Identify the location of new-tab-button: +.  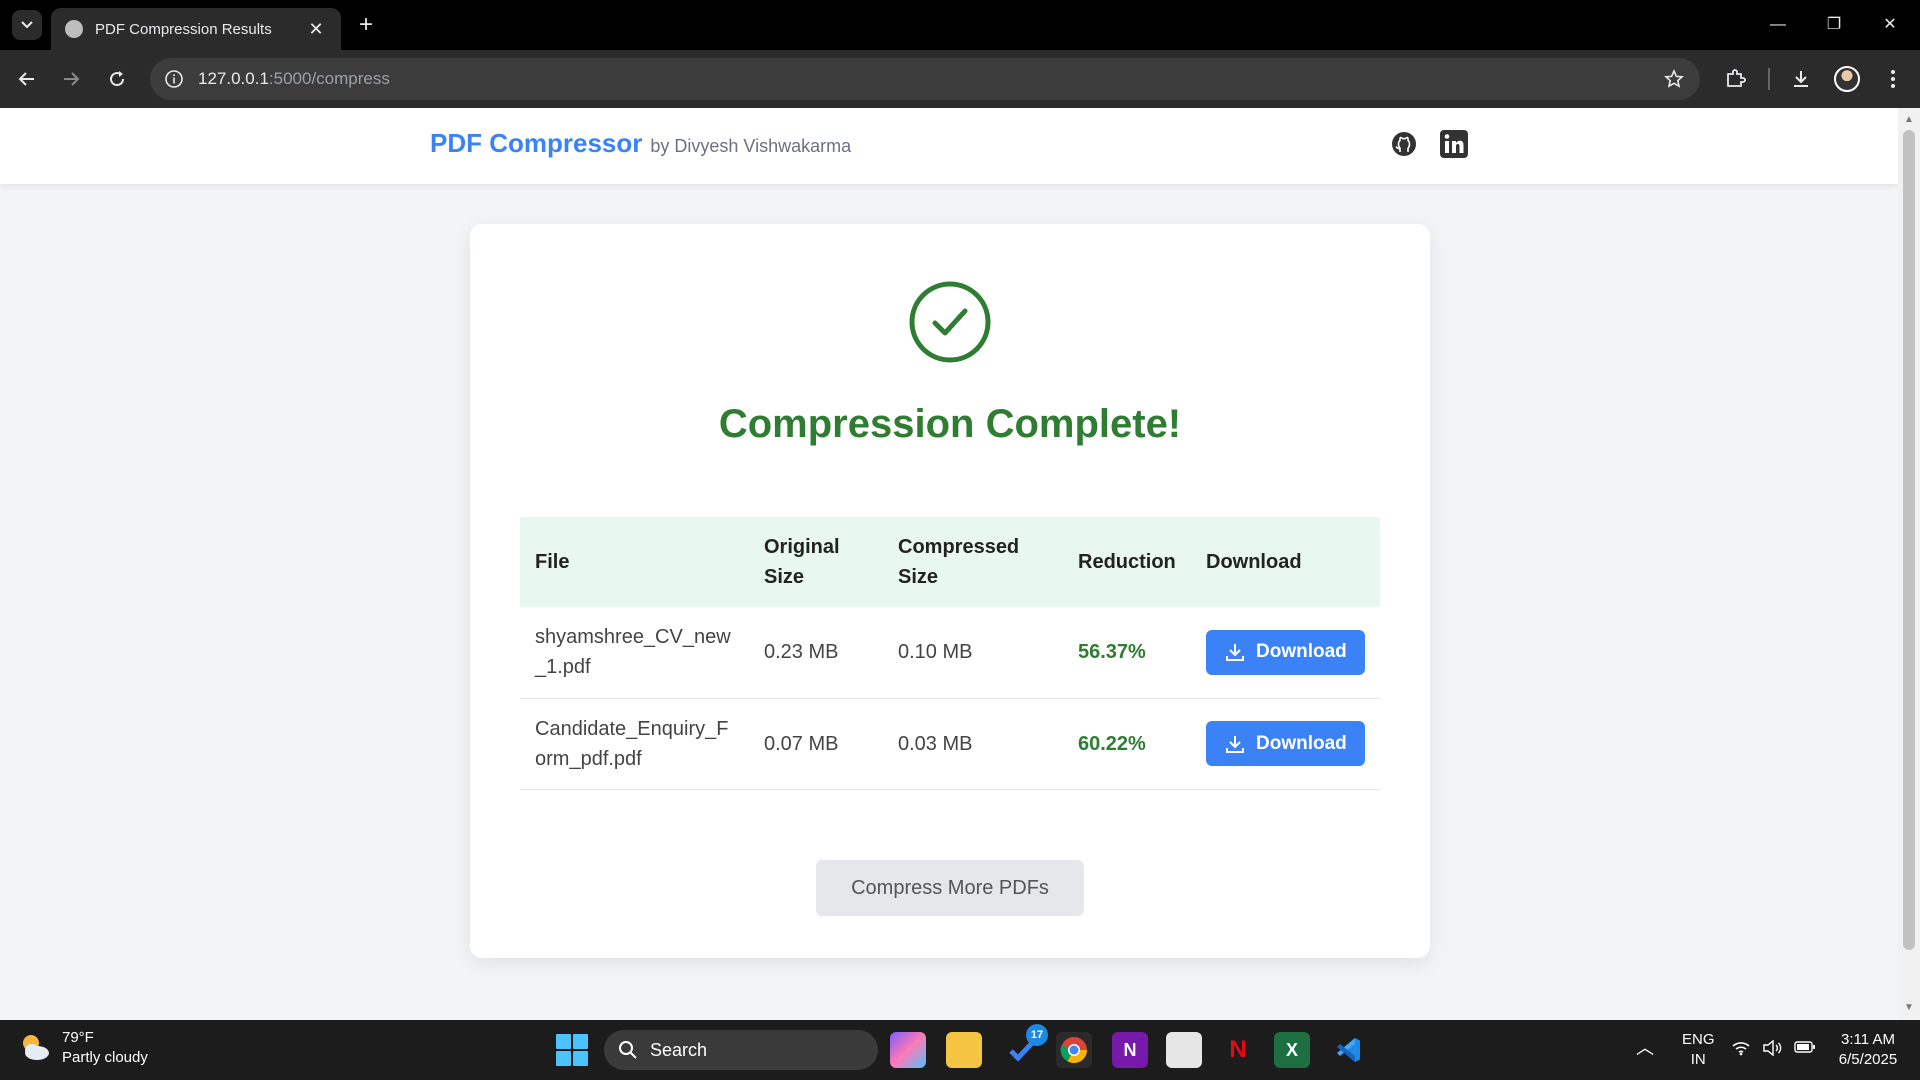
(366, 26).